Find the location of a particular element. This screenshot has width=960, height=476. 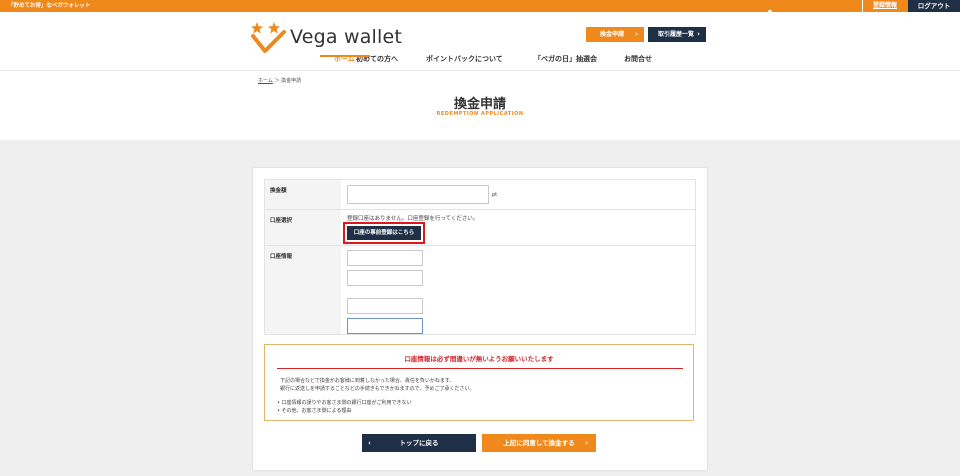

account-info-label: 口座情報 is located at coordinates (303, 290).